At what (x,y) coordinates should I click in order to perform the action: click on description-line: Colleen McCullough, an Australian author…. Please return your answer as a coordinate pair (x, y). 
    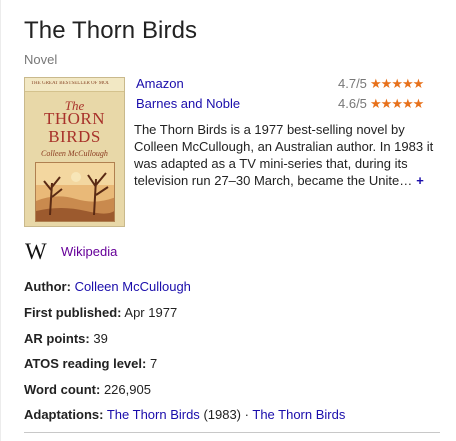
    Looking at the image, I should click on (284, 146).